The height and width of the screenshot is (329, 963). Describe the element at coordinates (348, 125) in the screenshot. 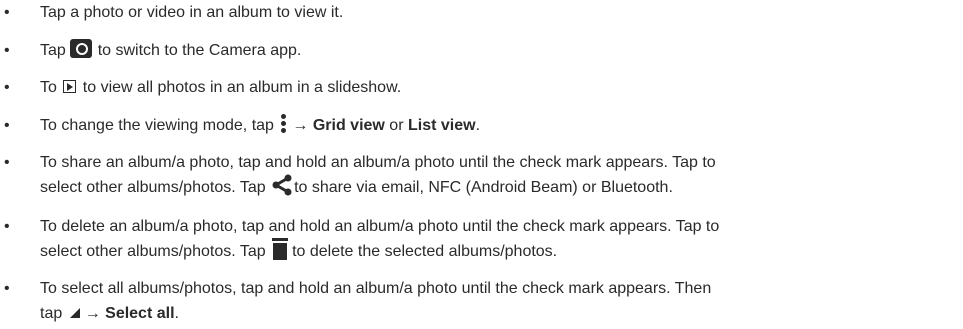

I see `grid-view-label: Grid view` at that location.